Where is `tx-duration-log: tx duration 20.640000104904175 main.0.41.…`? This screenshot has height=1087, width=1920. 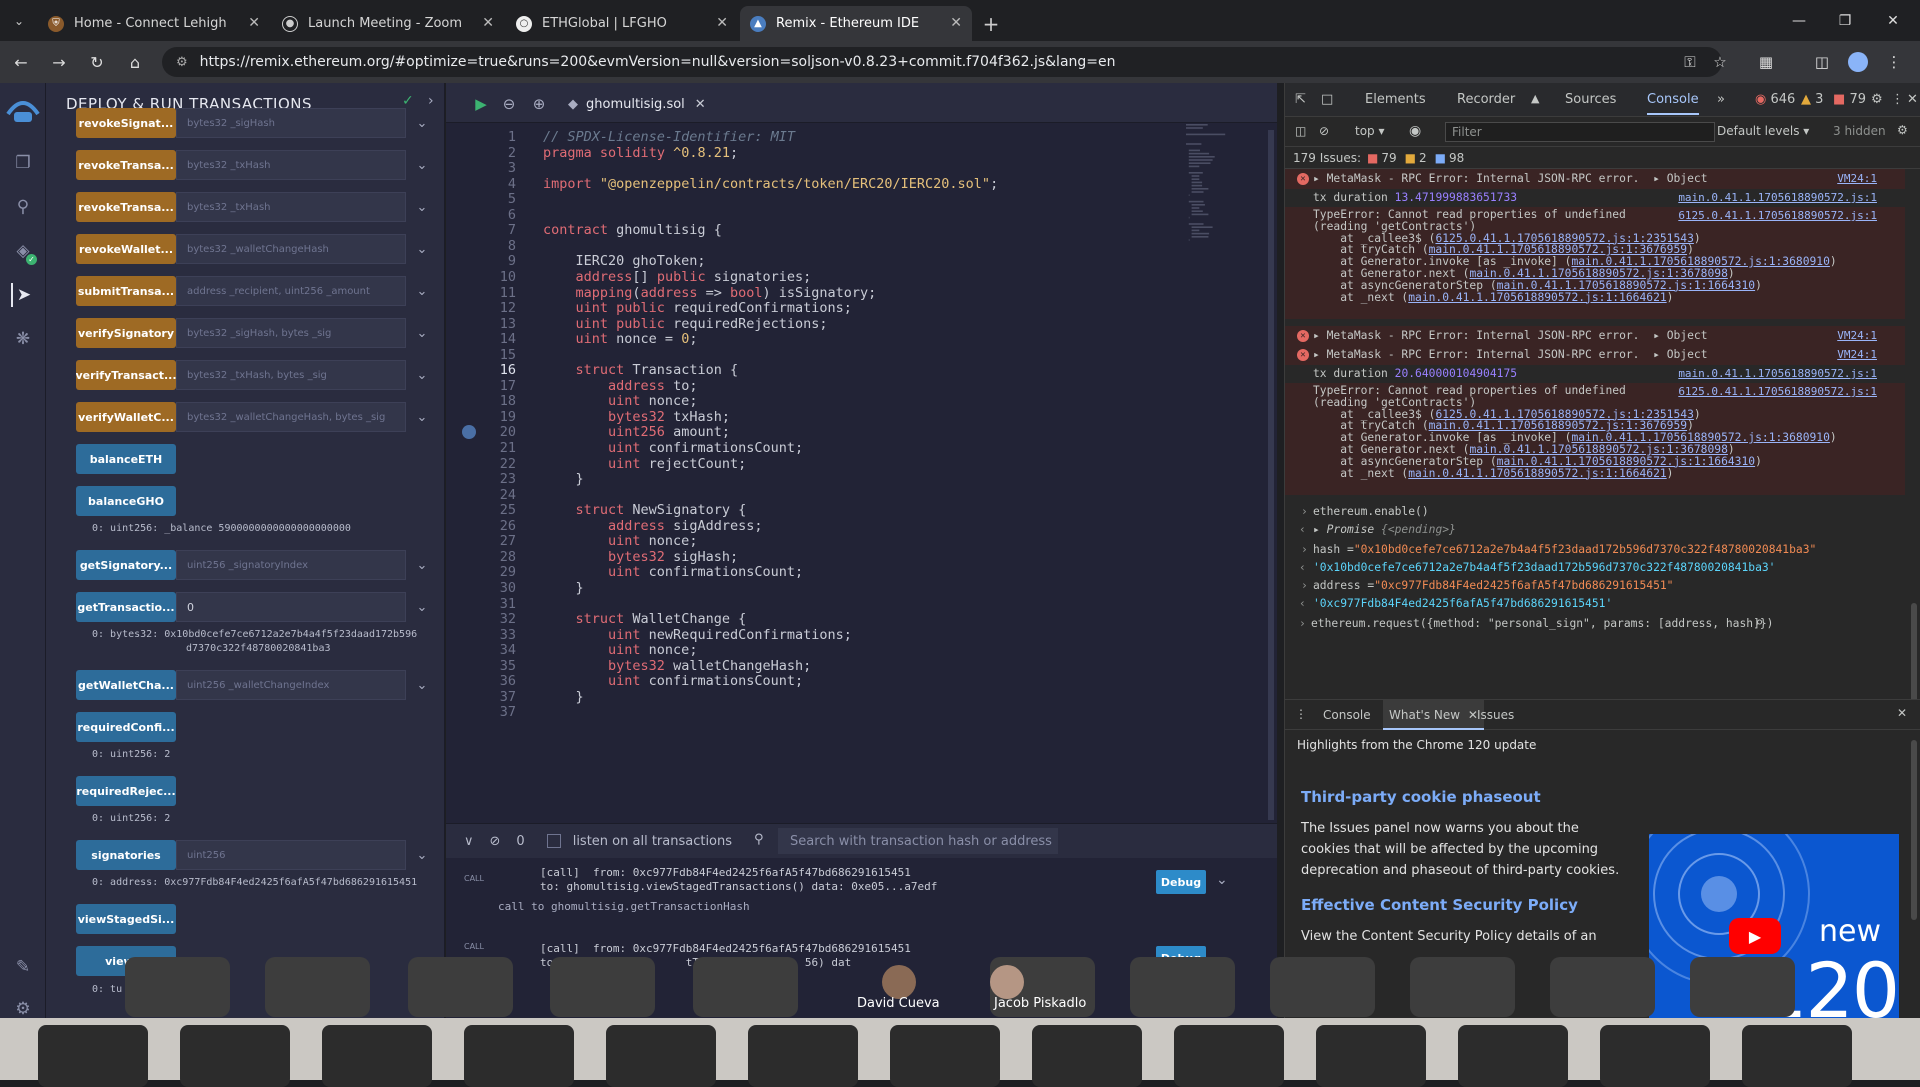 tx-duration-log: tx duration 20.640000104904175 main.0.41.… is located at coordinates (1595, 374).